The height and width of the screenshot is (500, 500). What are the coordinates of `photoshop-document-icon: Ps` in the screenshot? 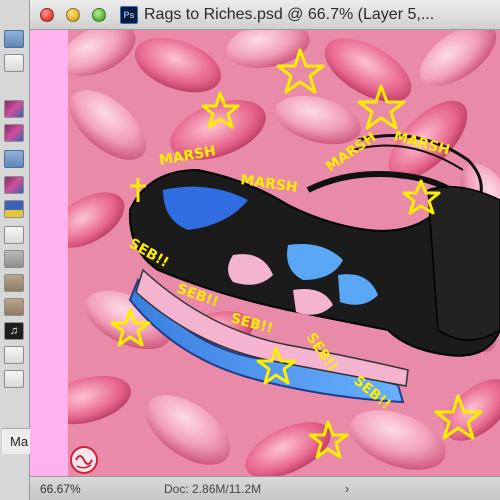 It's located at (129, 15).